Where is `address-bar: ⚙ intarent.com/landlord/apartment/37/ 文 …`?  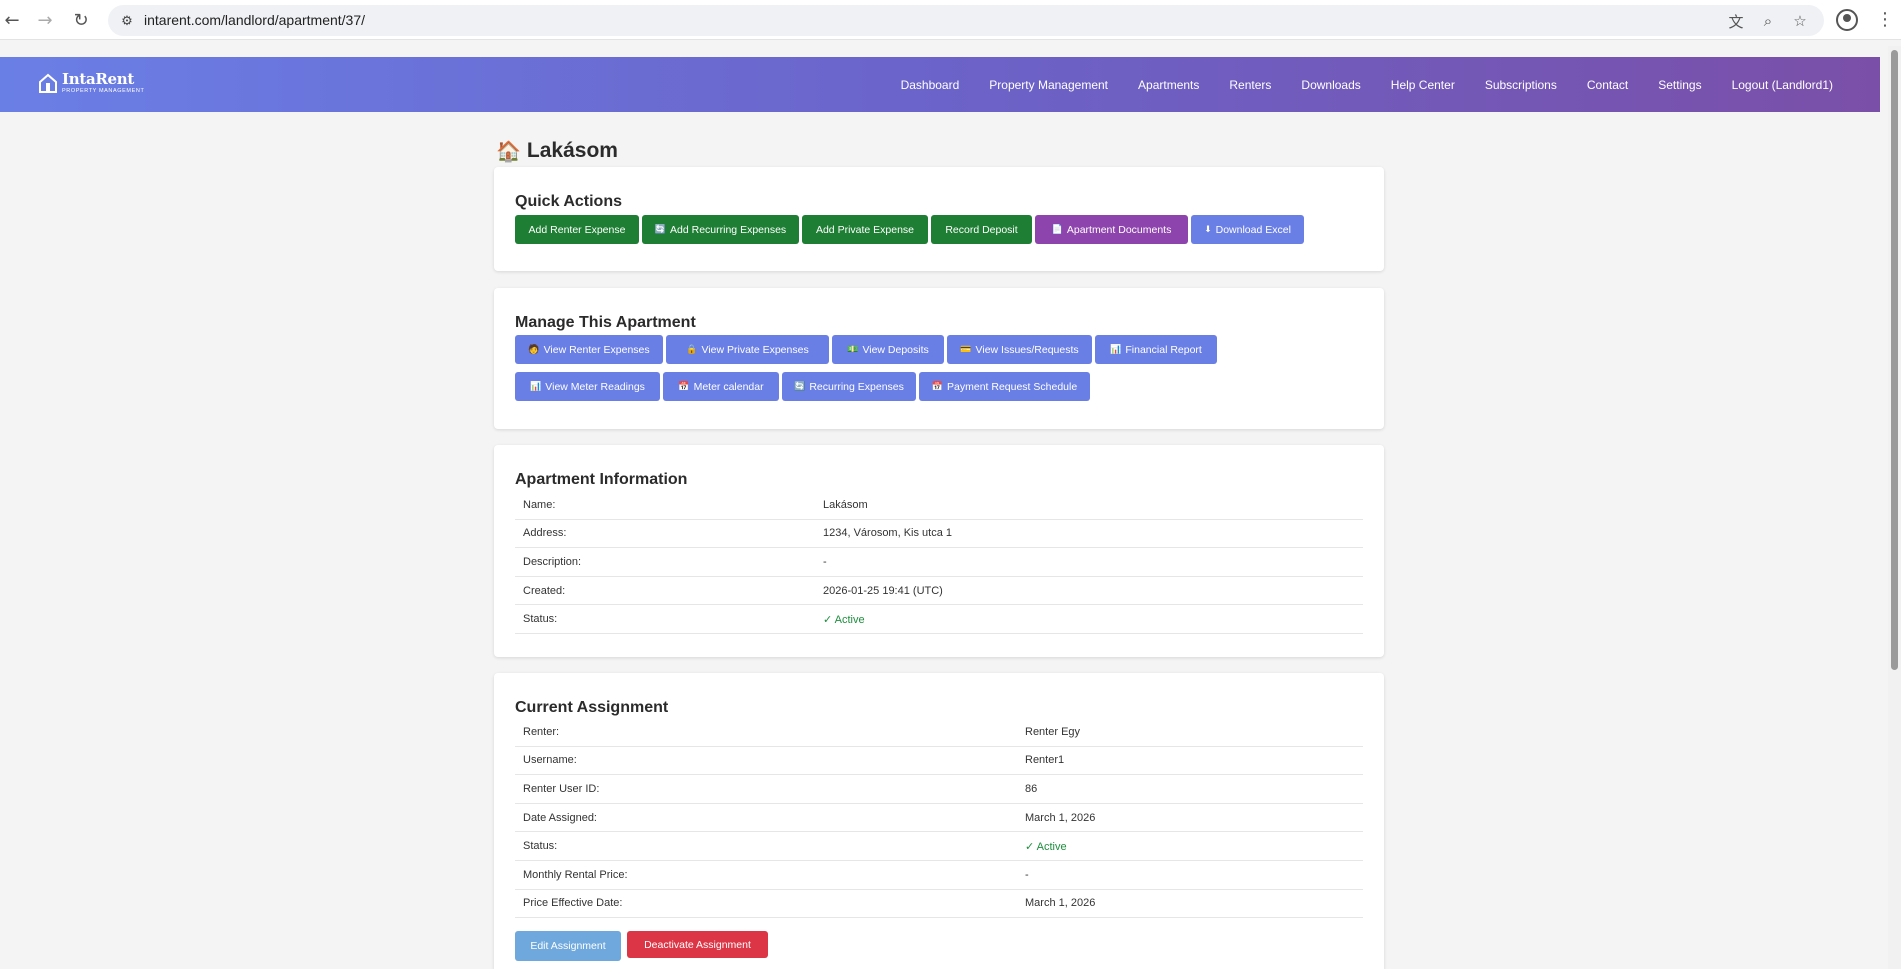
address-bar: ⚙ intarent.com/landlord/apartment/37/ 文 … is located at coordinates (966, 20).